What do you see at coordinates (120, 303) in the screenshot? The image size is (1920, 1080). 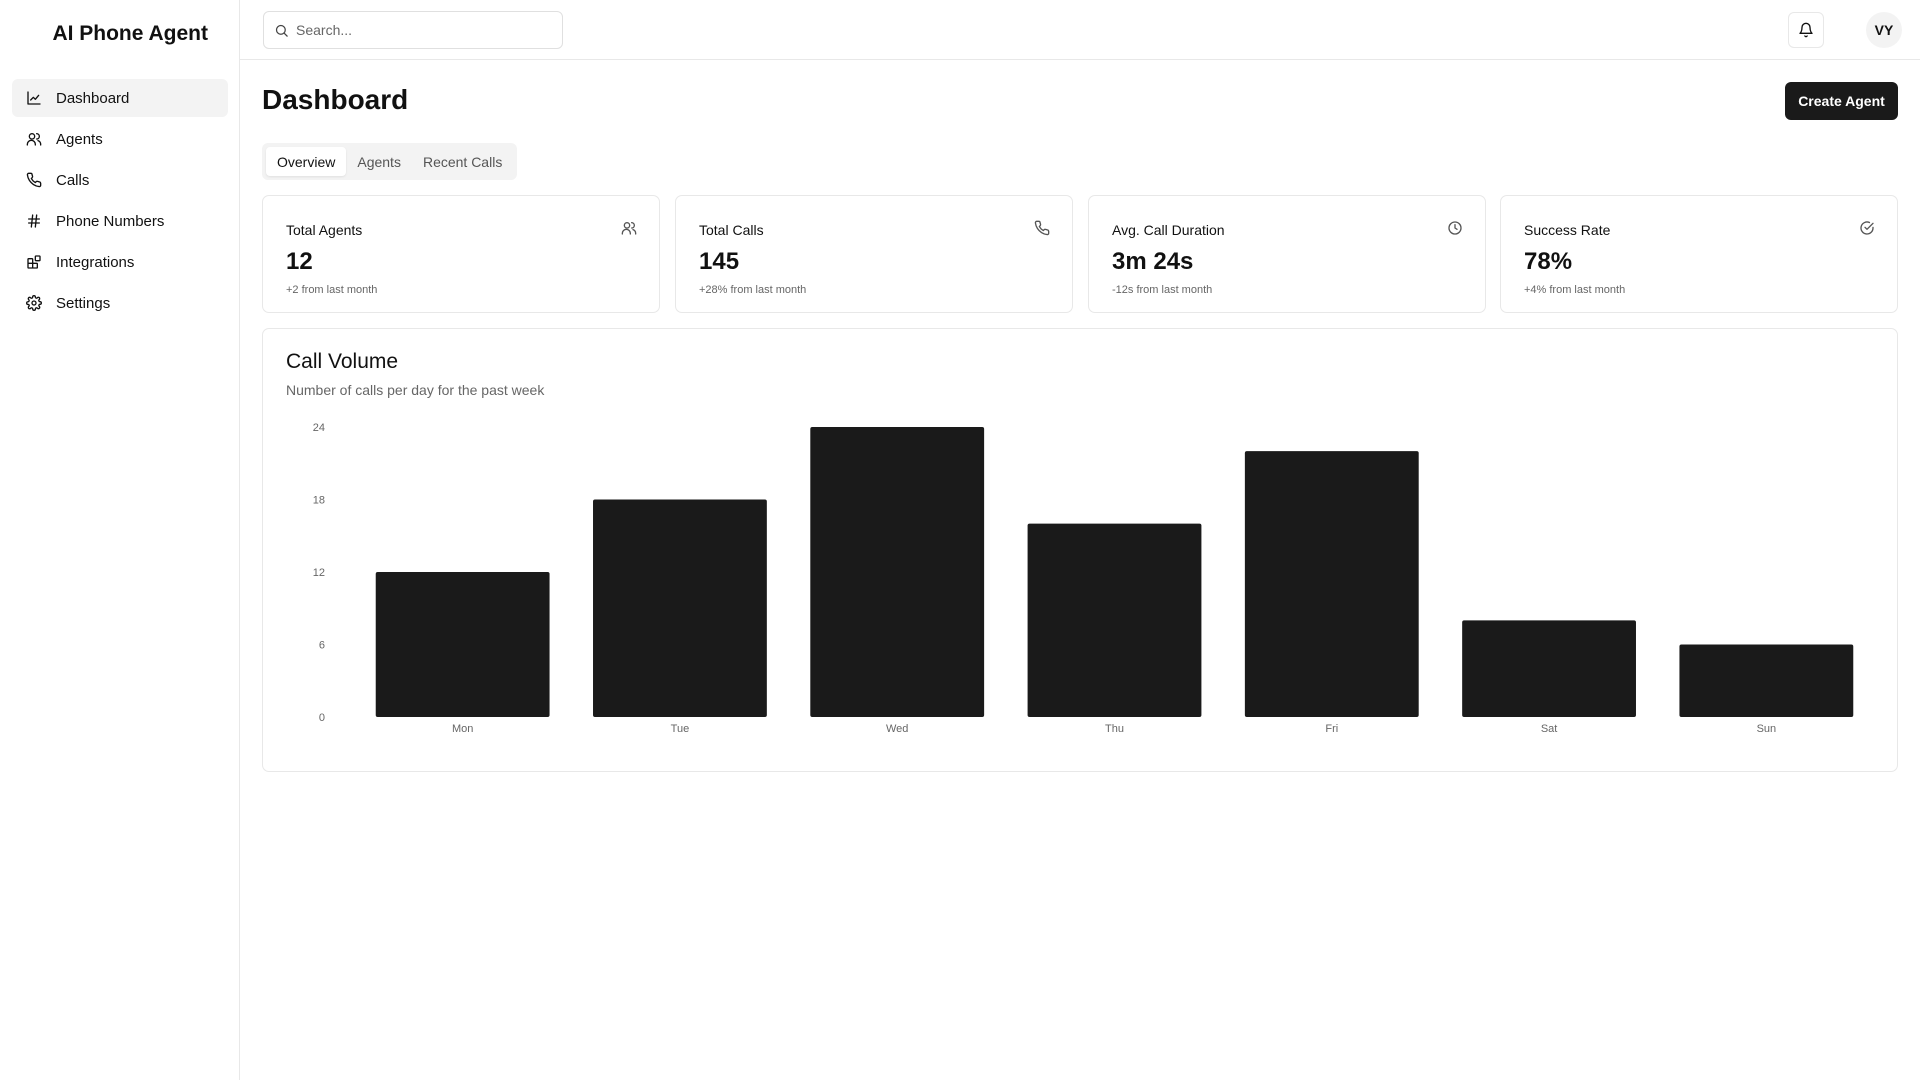 I see `sidebar-item-settings: Settings` at bounding box center [120, 303].